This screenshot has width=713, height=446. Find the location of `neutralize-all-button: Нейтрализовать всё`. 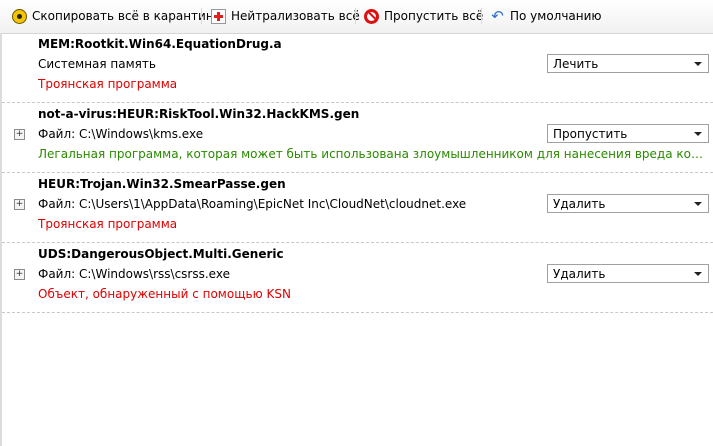

neutralize-all-button: Нейтрализовать всё is located at coordinates (285, 16).